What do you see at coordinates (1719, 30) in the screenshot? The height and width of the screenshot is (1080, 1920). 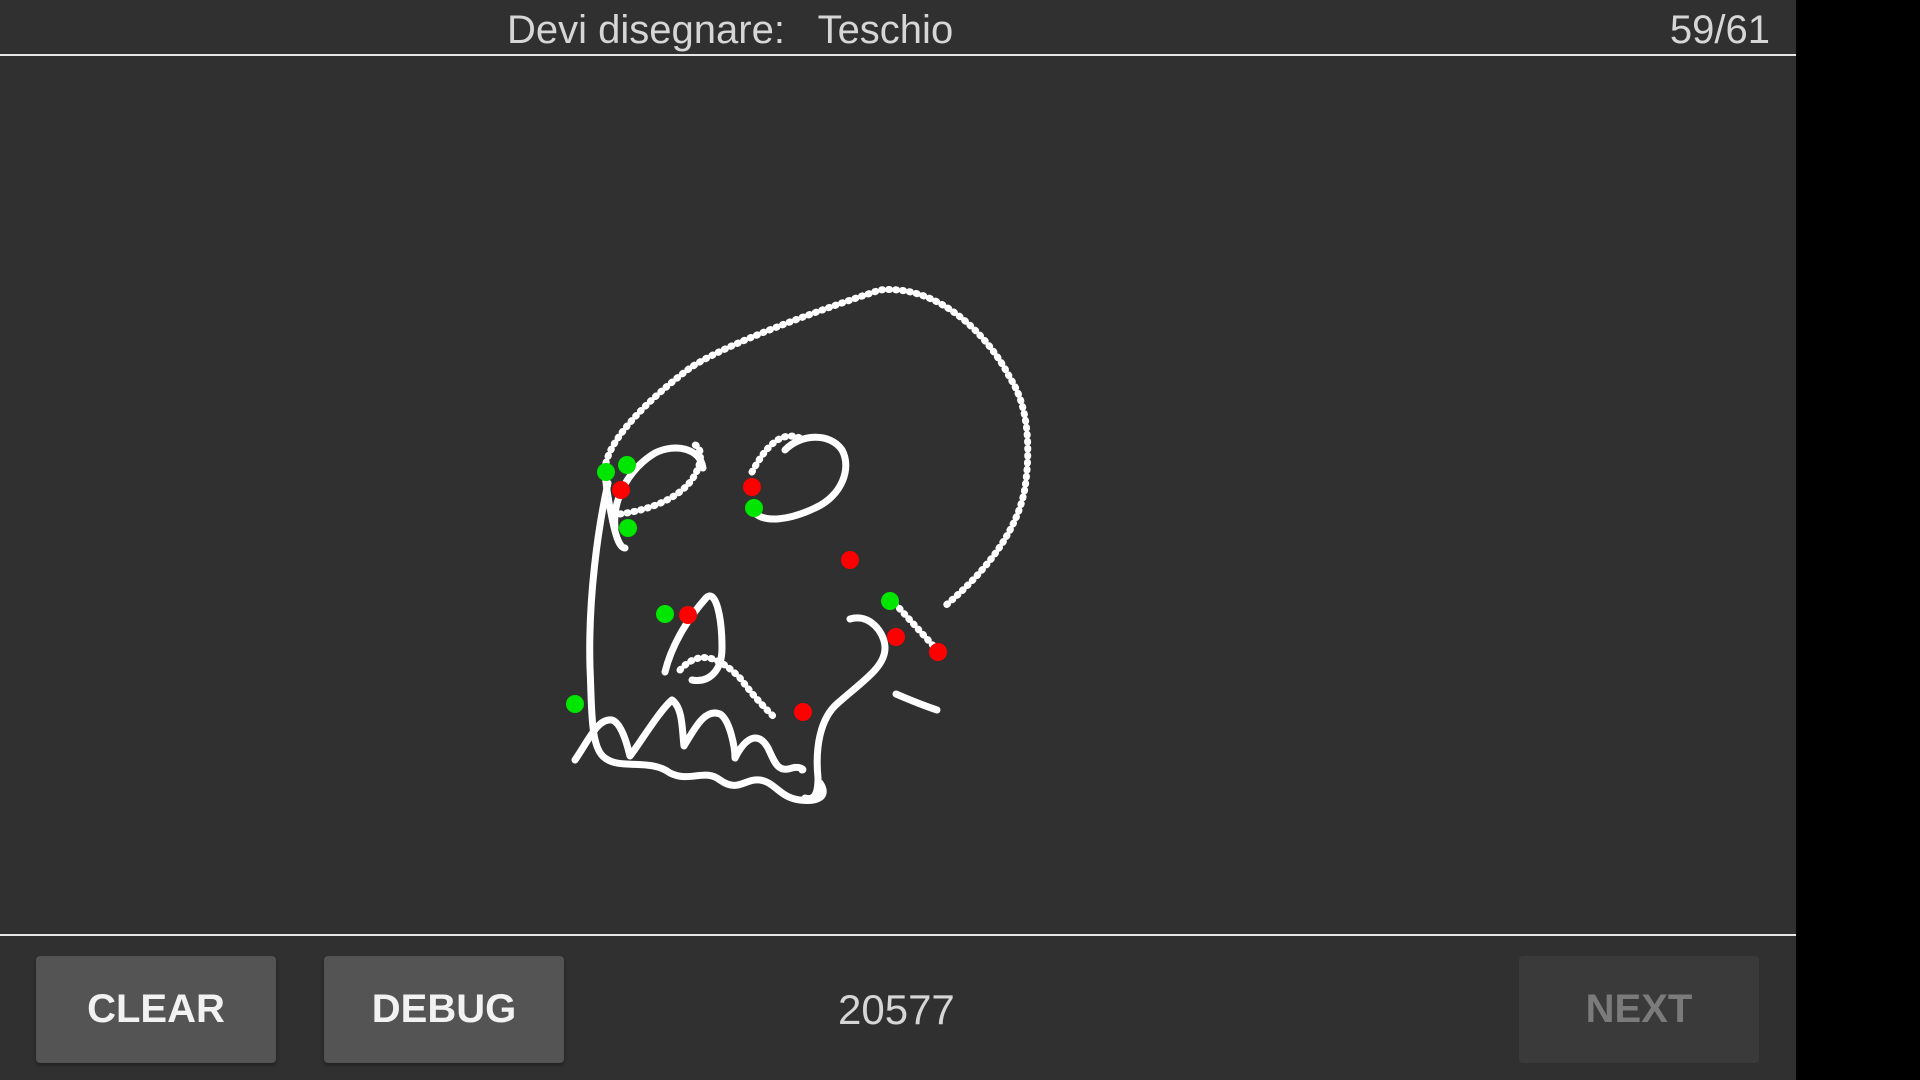 I see `progress-counter: 59/61` at bounding box center [1719, 30].